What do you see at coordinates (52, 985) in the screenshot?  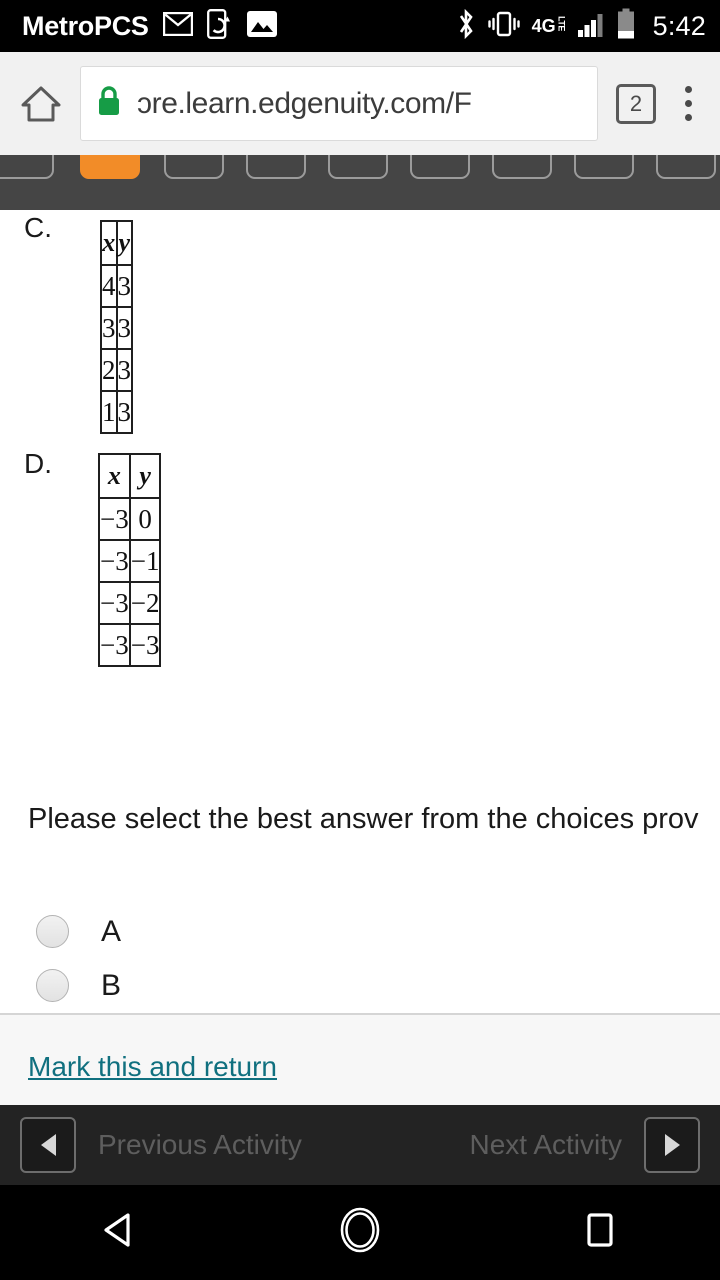 I see `radio-button-b` at bounding box center [52, 985].